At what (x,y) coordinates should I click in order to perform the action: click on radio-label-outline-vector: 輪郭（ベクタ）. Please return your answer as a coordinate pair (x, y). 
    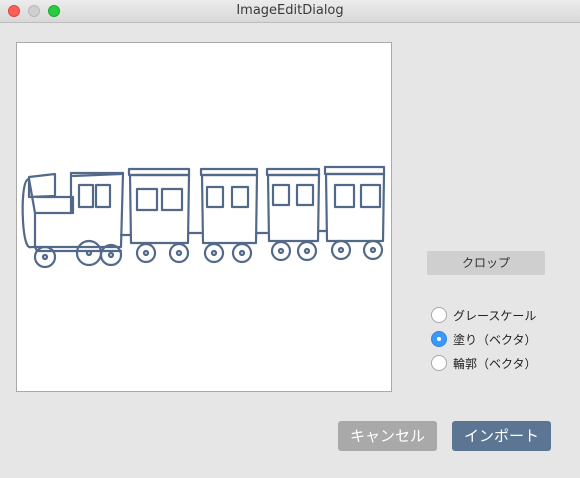
    Looking at the image, I should click on (495, 363).